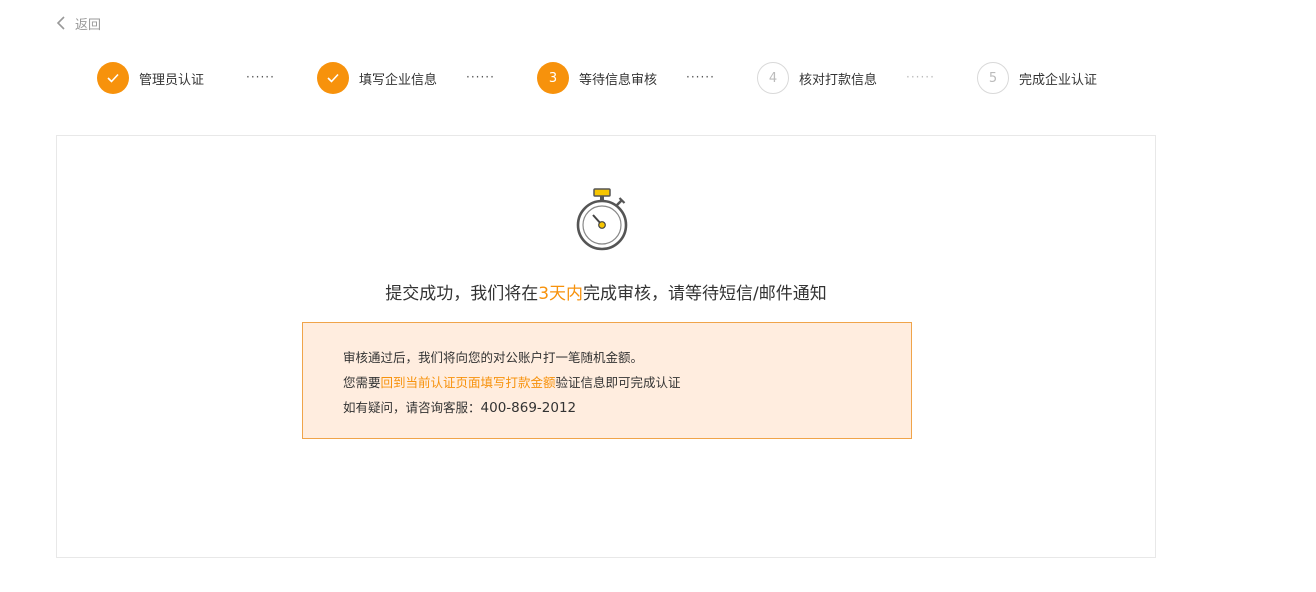 The height and width of the screenshot is (592, 1316). I want to click on step-complete: 5 完成企业认证, so click(1037, 78).